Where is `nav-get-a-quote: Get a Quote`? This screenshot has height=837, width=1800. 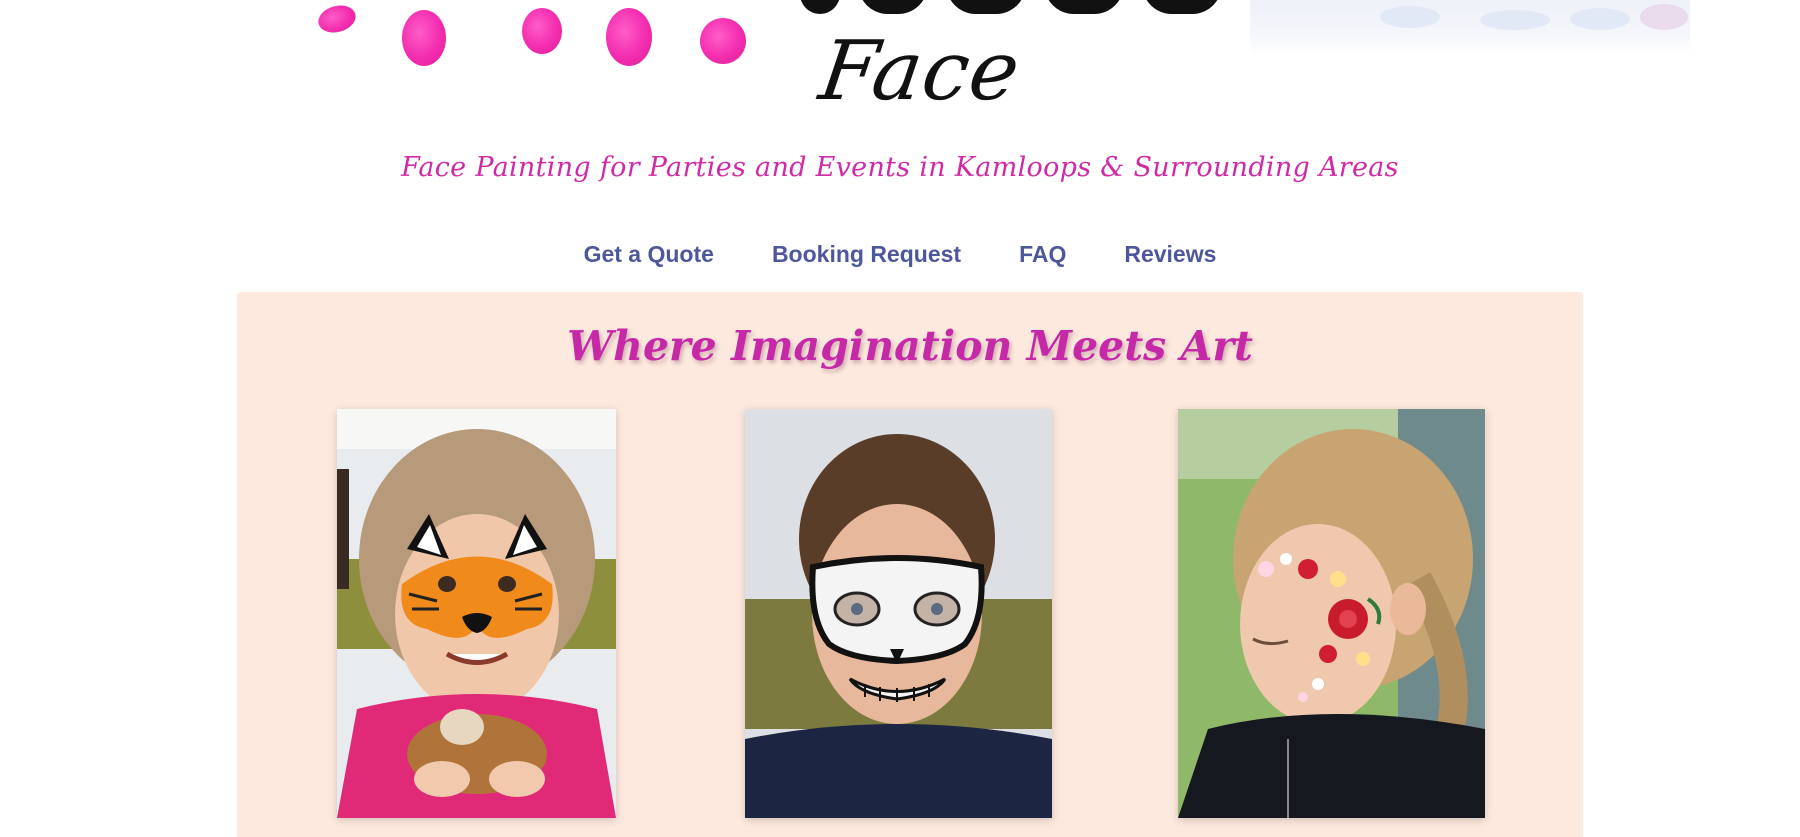 nav-get-a-quote: Get a Quote is located at coordinates (649, 254).